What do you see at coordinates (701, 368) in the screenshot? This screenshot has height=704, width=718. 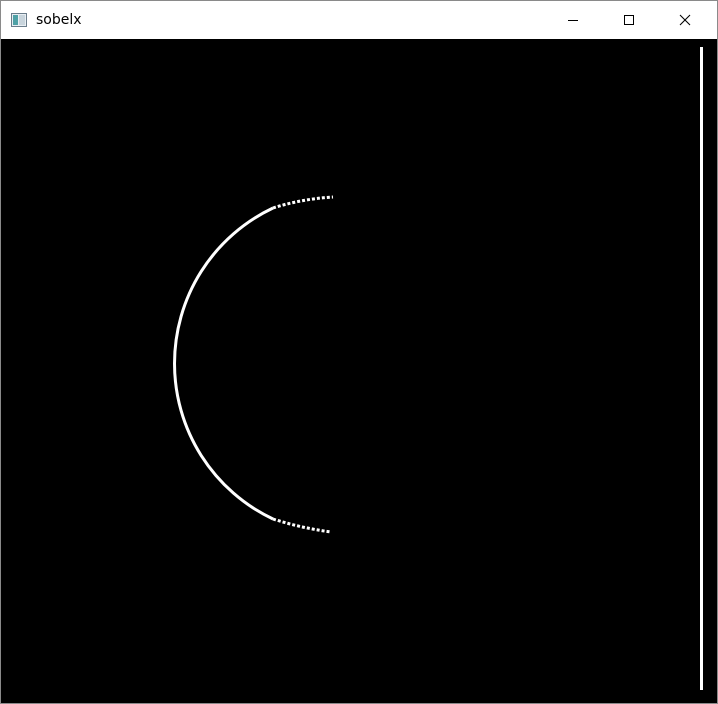 I see `right-edge-line` at bounding box center [701, 368].